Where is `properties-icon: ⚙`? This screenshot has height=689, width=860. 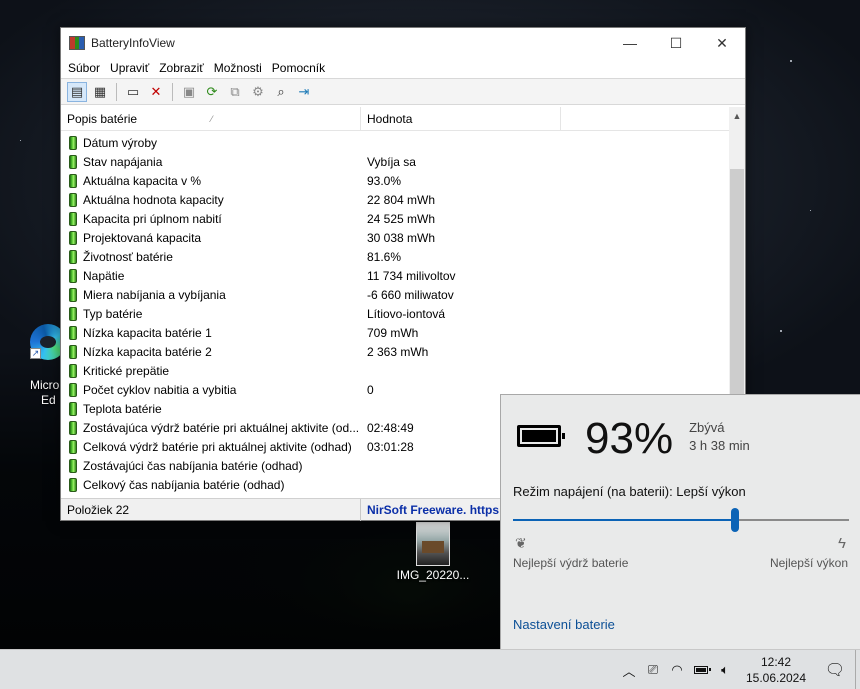
properties-icon: ⚙ is located at coordinates (258, 92).